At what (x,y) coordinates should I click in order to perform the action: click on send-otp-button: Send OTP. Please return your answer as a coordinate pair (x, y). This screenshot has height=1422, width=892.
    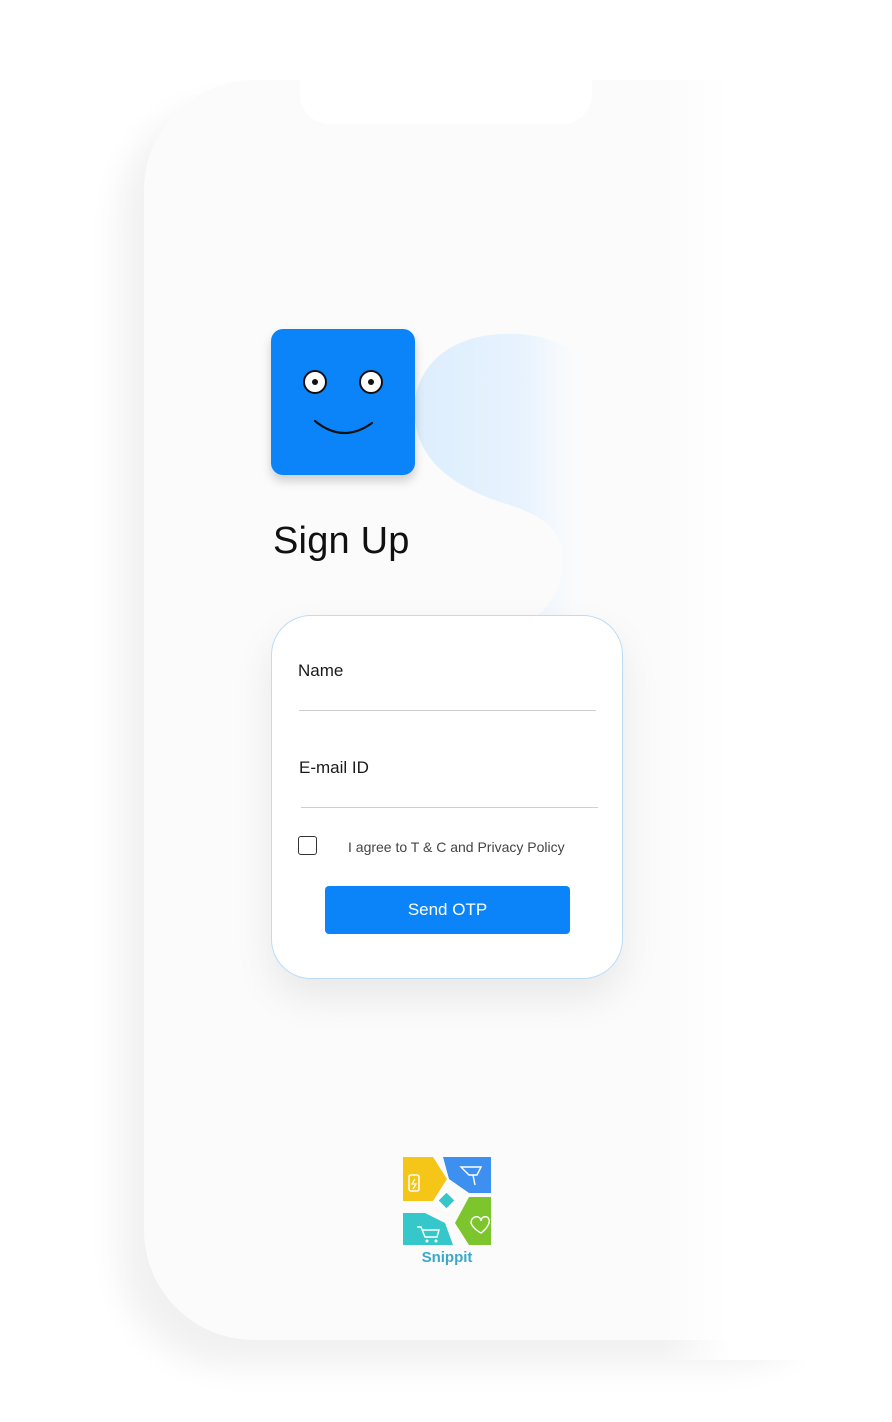
    Looking at the image, I should click on (447, 910).